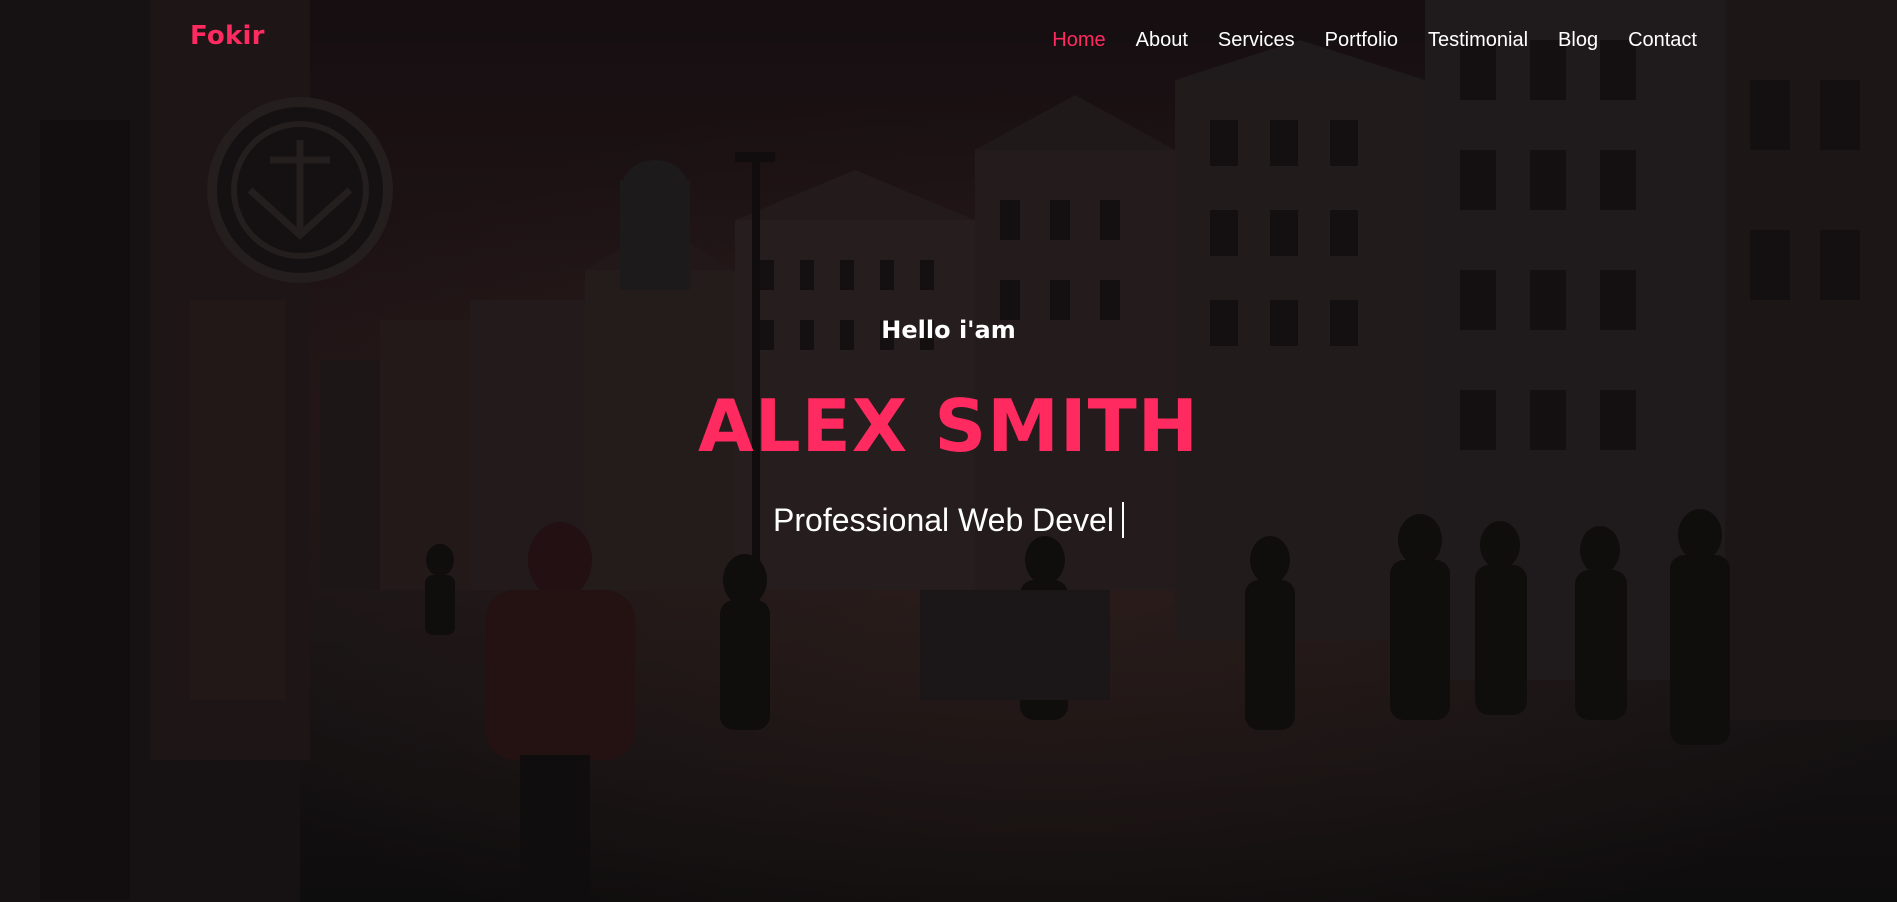  What do you see at coordinates (948, 426) in the screenshot?
I see `hero-name: ALEX SMITH` at bounding box center [948, 426].